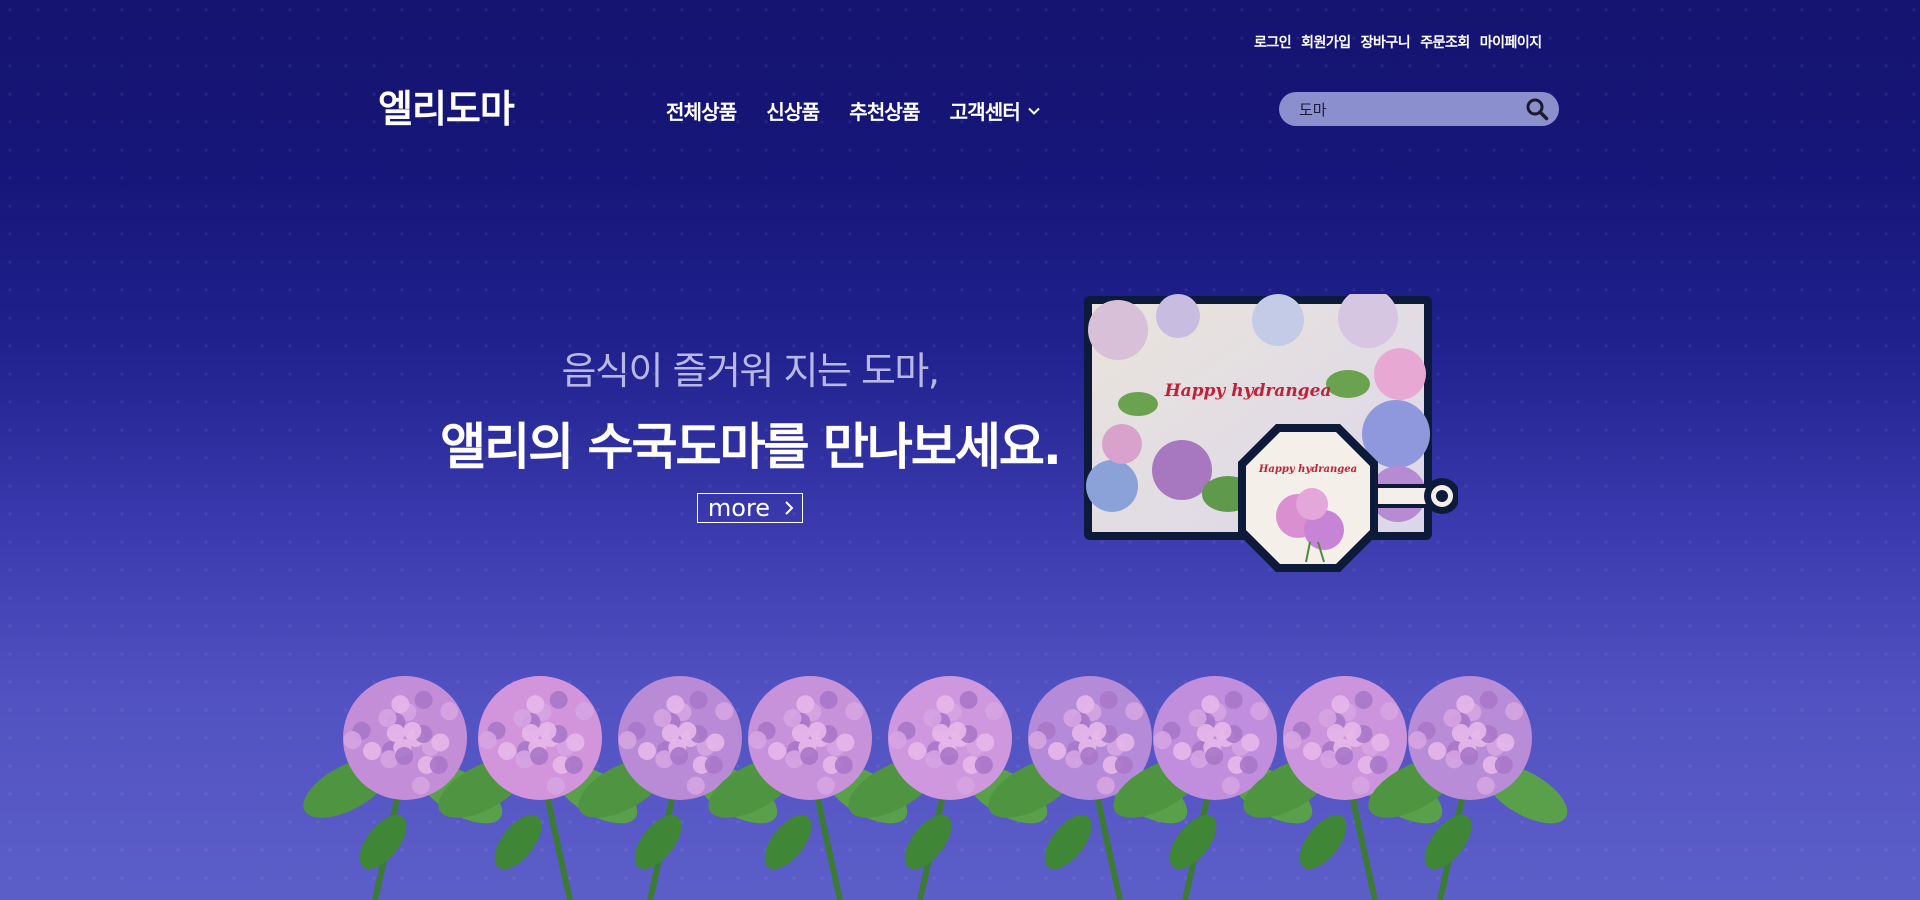 Image resolution: width=1920 pixels, height=900 pixels. I want to click on main-nav: 전체상품 신상품 추천상품 고객센터, so click(853, 110).